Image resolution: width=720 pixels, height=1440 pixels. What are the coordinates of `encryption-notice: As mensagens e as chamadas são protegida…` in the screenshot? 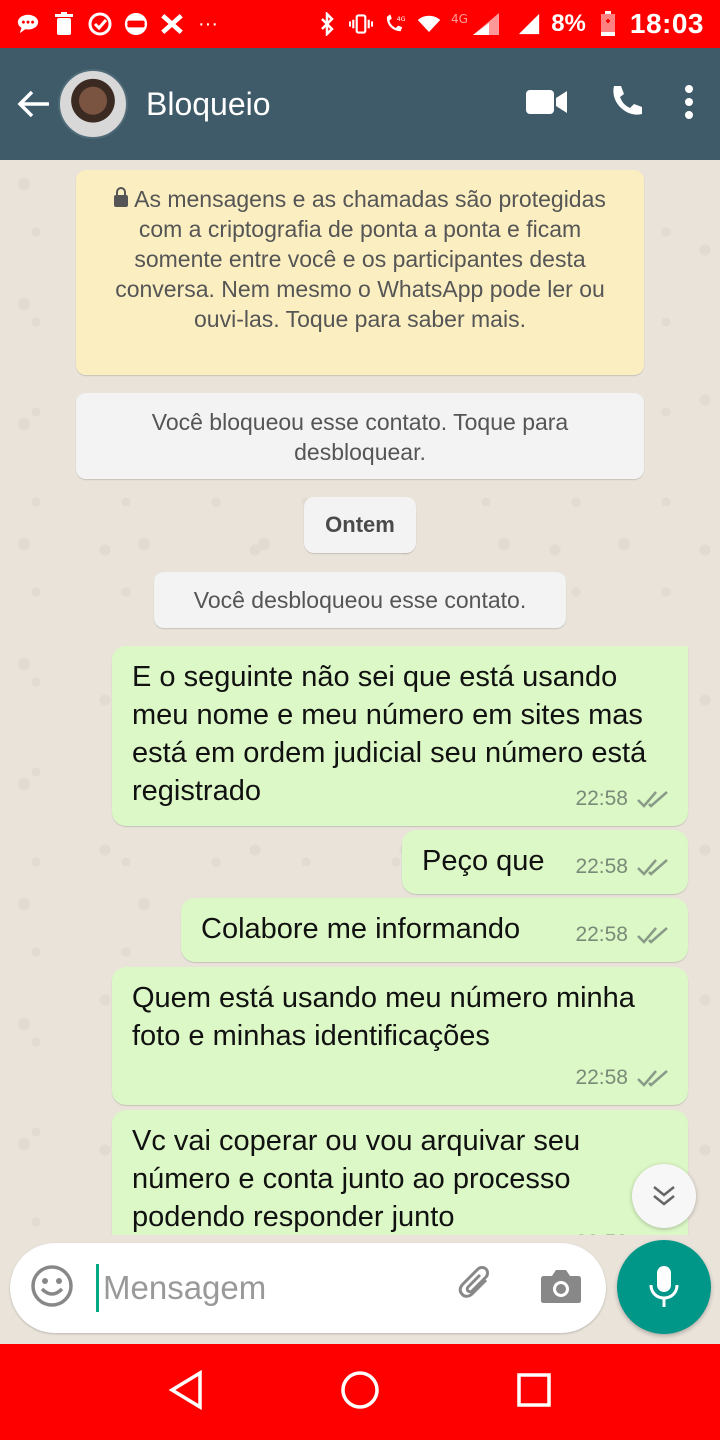 It's located at (360, 272).